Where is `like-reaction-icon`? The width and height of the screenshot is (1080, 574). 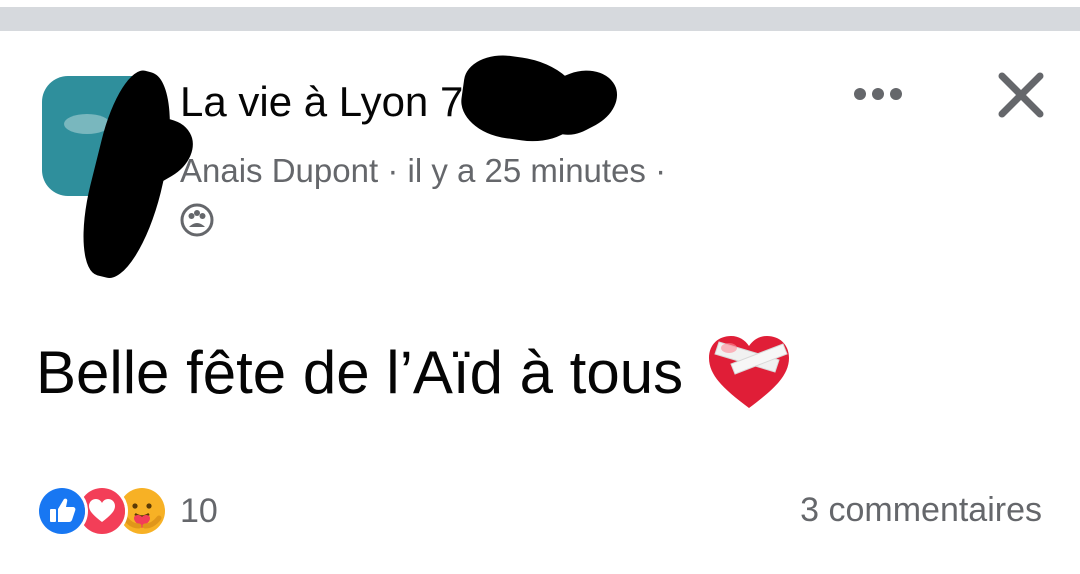
like-reaction-icon is located at coordinates (62, 511).